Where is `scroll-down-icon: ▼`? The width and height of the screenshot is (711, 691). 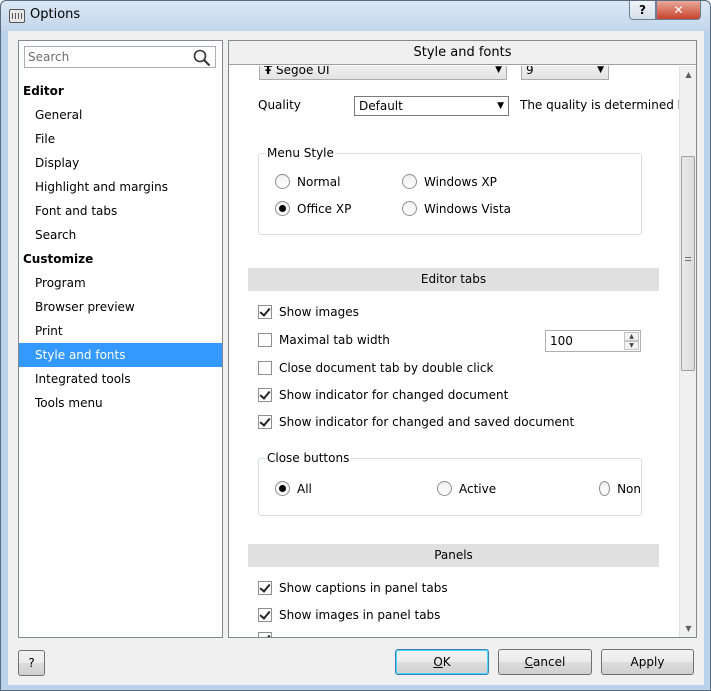 scroll-down-icon: ▼ is located at coordinates (688, 628).